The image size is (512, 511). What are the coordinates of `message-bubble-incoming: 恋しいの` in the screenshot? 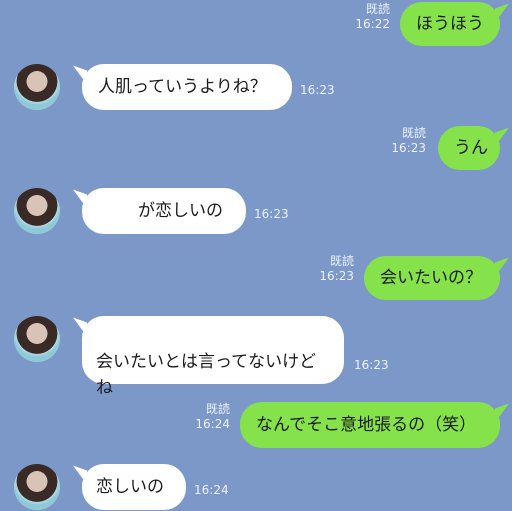 It's located at (134, 487).